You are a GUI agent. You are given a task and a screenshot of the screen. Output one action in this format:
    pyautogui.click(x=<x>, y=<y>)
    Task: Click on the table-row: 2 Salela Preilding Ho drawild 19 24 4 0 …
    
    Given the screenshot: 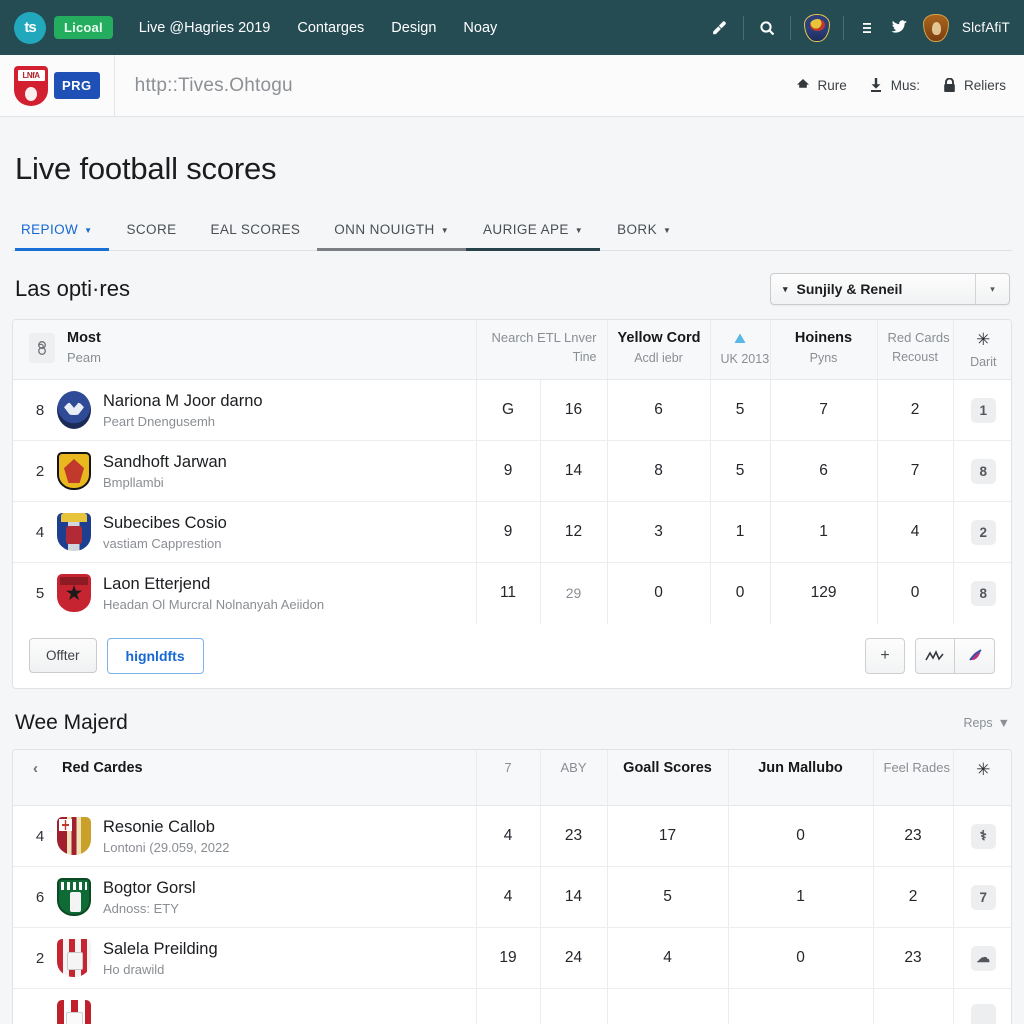 What is the action you would take?
    pyautogui.click(x=512, y=958)
    